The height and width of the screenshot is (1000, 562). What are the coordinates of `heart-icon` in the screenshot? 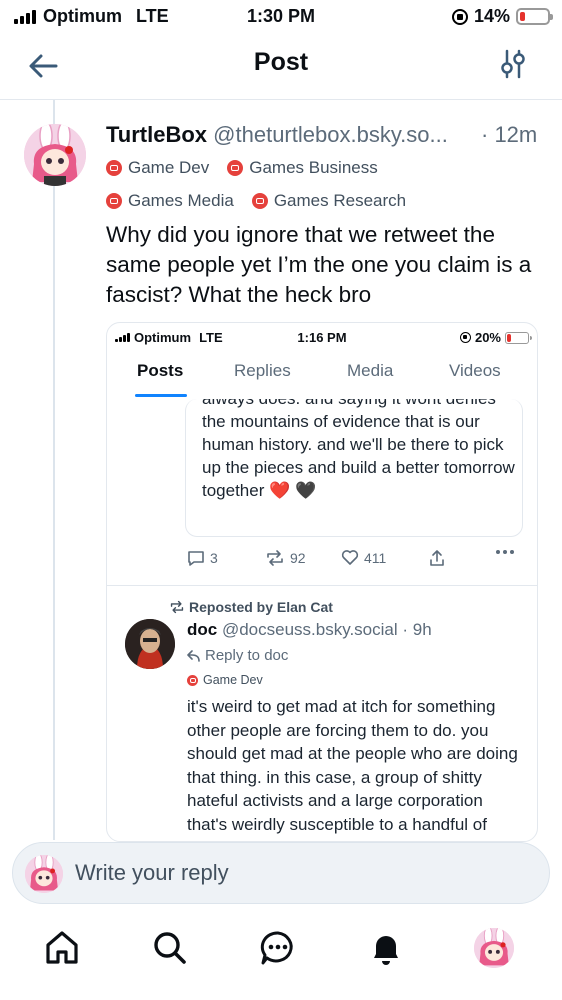 It's located at (350, 557).